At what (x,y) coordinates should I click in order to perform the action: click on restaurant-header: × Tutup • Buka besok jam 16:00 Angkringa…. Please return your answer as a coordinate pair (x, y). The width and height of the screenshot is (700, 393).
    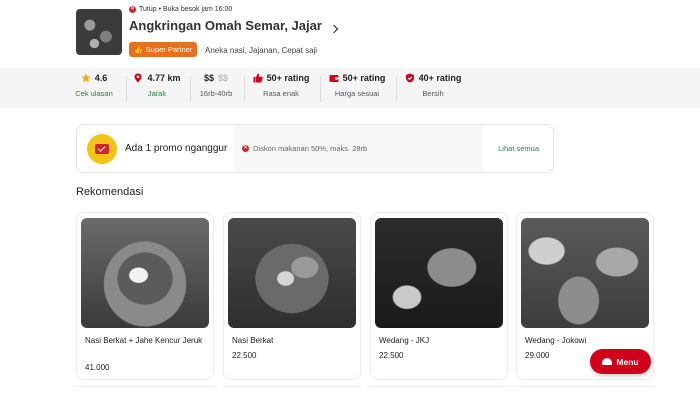
    Looking at the image, I should click on (226, 31).